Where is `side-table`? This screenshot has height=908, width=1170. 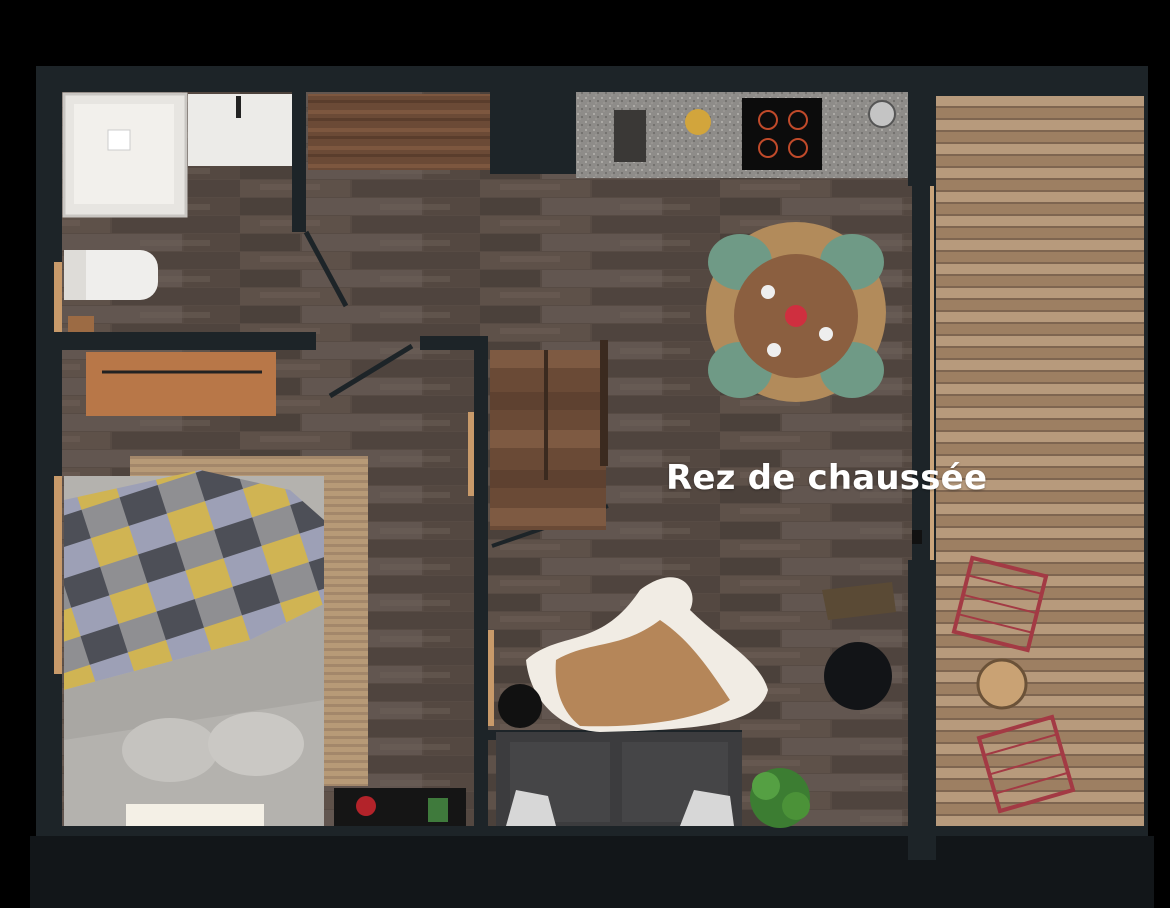 side-table is located at coordinates (858, 676).